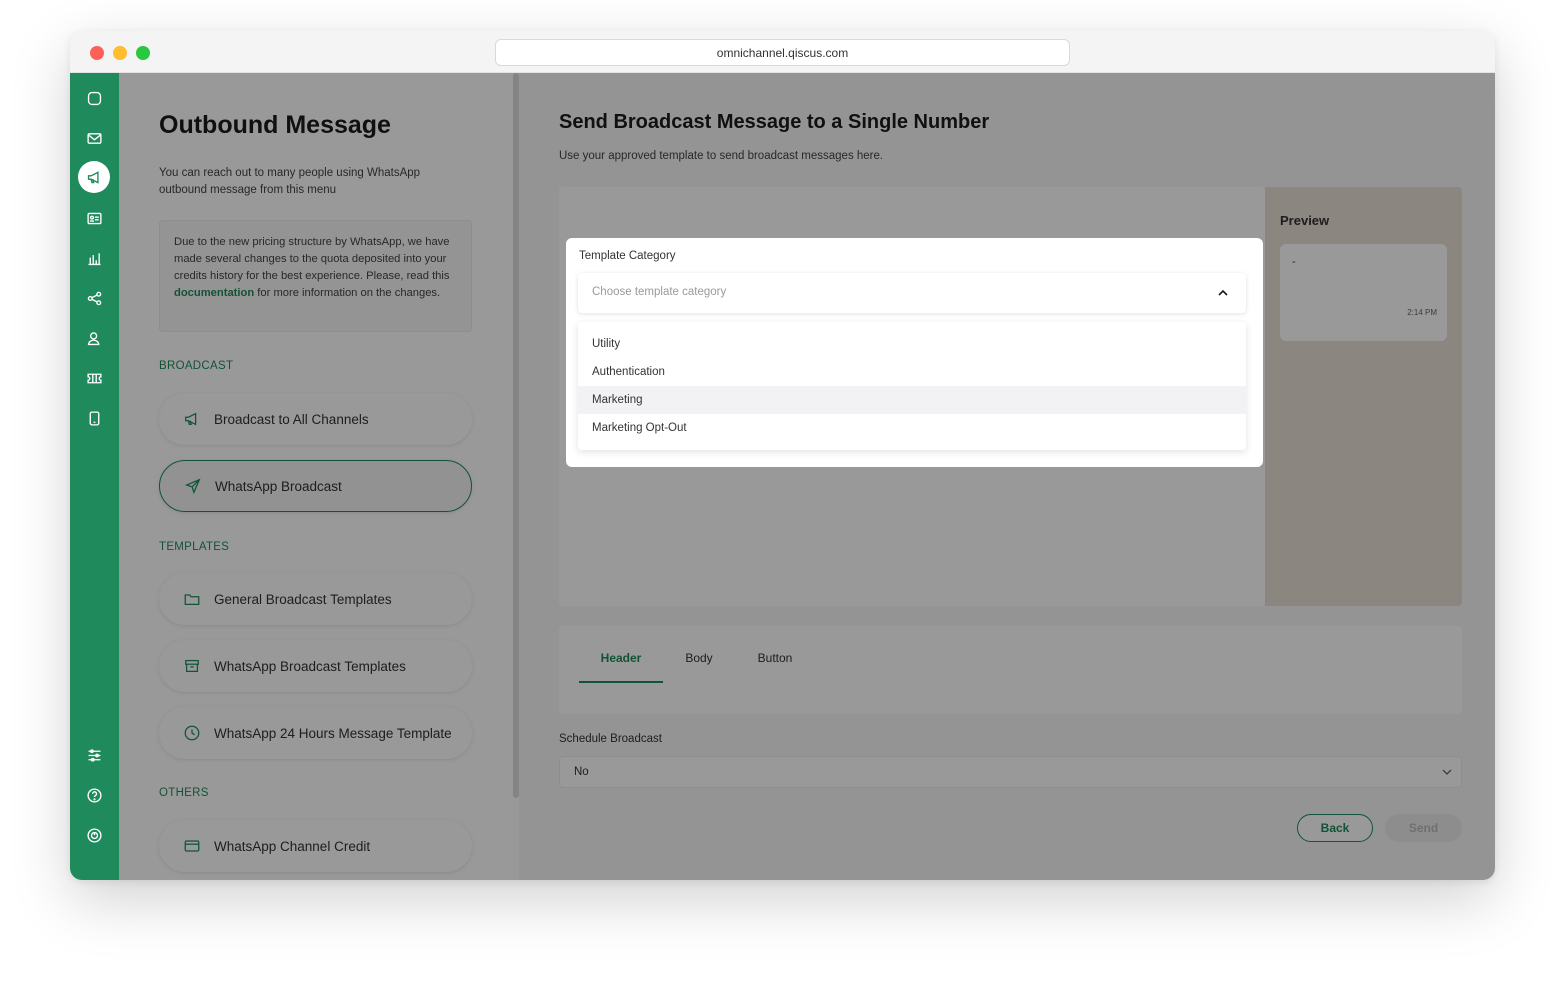 Image resolution: width=1565 pixels, height=989 pixels. Describe the element at coordinates (94, 258) in the screenshot. I see `analytics-icon` at that location.